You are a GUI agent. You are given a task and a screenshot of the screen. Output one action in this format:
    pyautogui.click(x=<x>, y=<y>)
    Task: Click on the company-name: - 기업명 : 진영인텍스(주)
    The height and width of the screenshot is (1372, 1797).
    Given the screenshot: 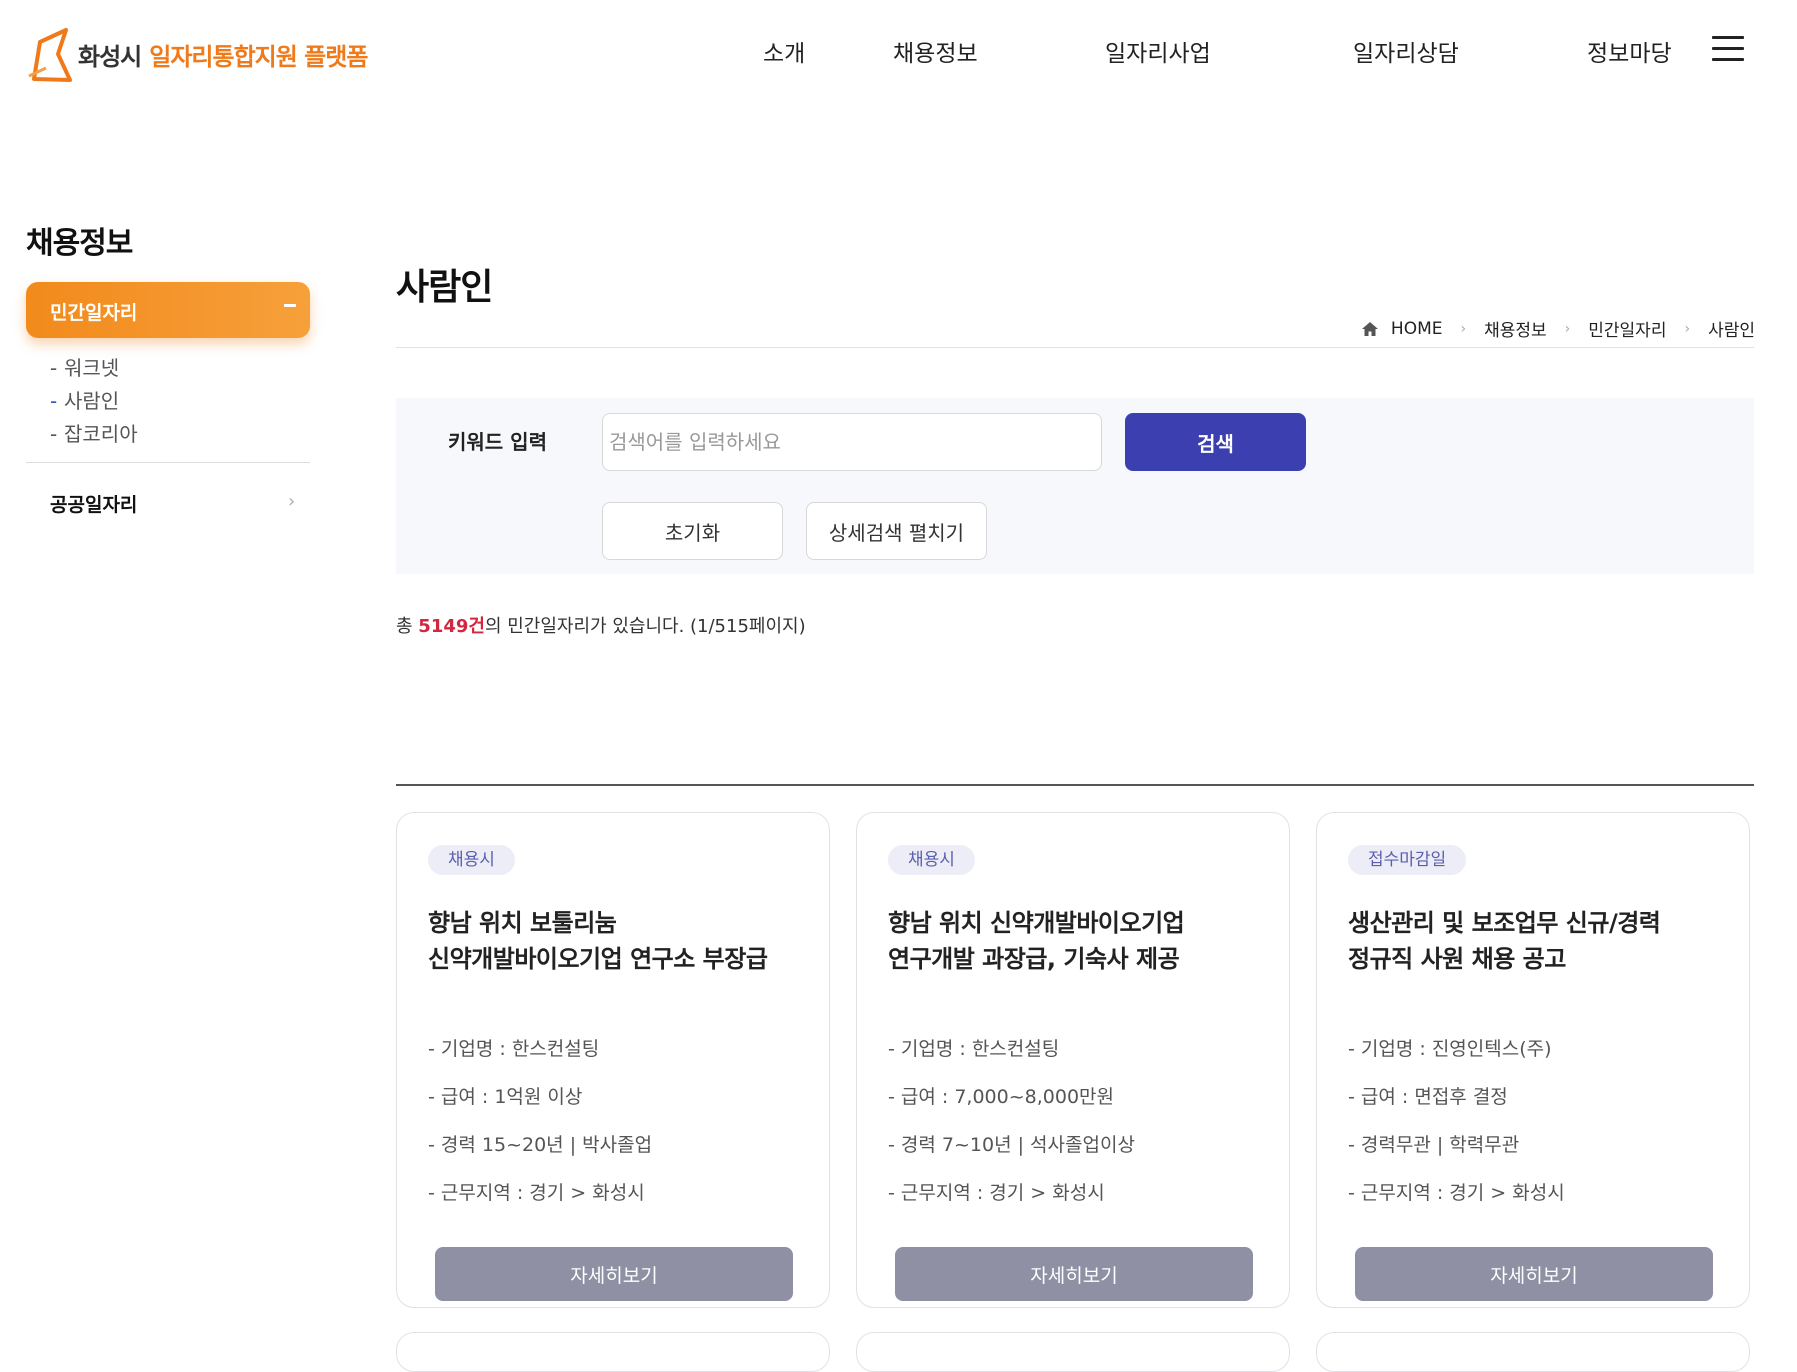 What is the action you would take?
    pyautogui.click(x=1450, y=1049)
    